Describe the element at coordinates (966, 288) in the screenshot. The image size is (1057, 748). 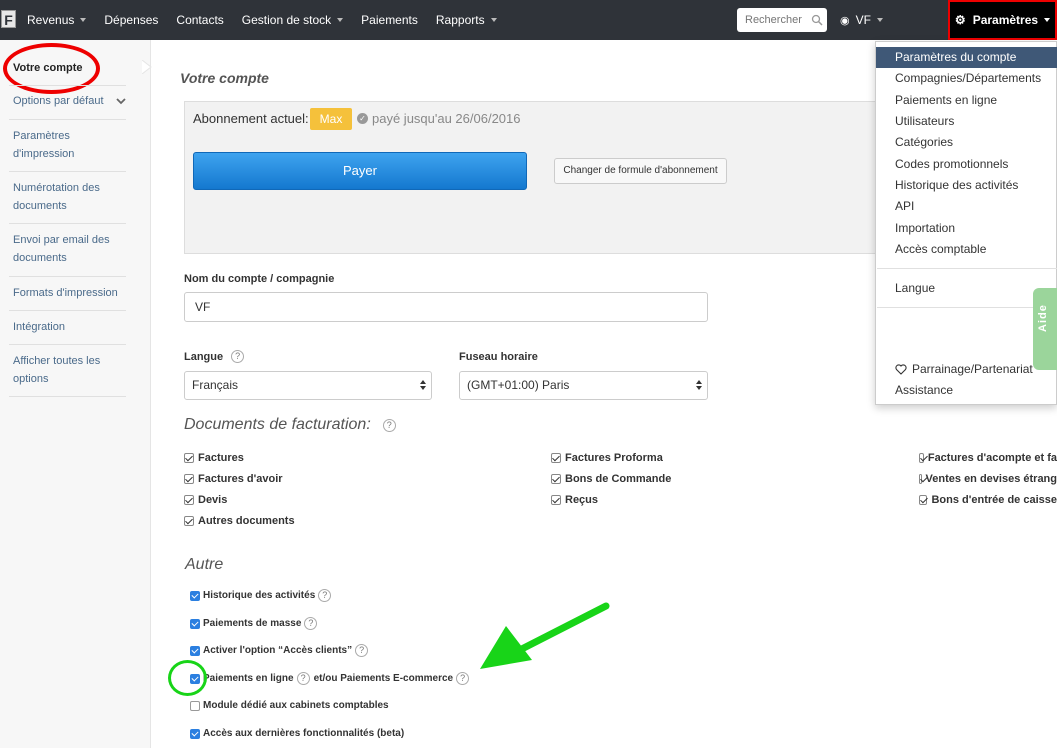
I see `menu-item-langue: Langue` at that location.